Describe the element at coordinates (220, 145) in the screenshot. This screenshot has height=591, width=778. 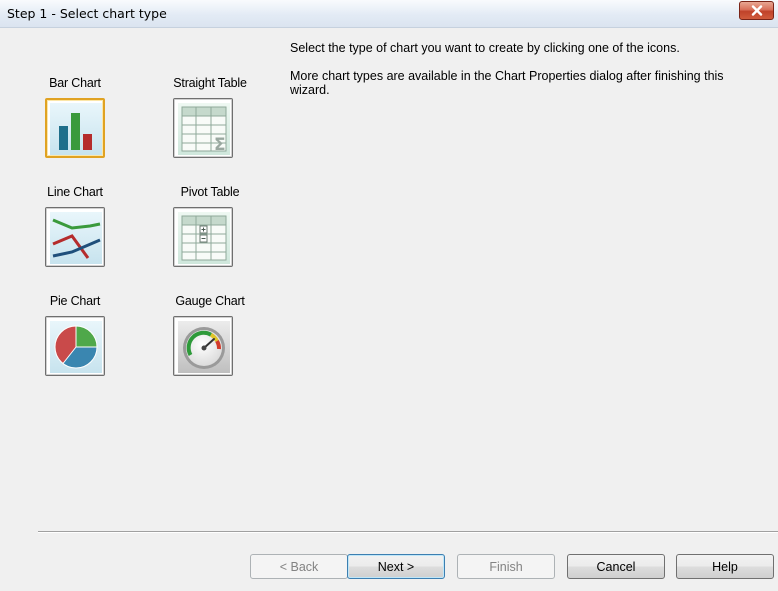
I see `svg-text: Σ` at that location.